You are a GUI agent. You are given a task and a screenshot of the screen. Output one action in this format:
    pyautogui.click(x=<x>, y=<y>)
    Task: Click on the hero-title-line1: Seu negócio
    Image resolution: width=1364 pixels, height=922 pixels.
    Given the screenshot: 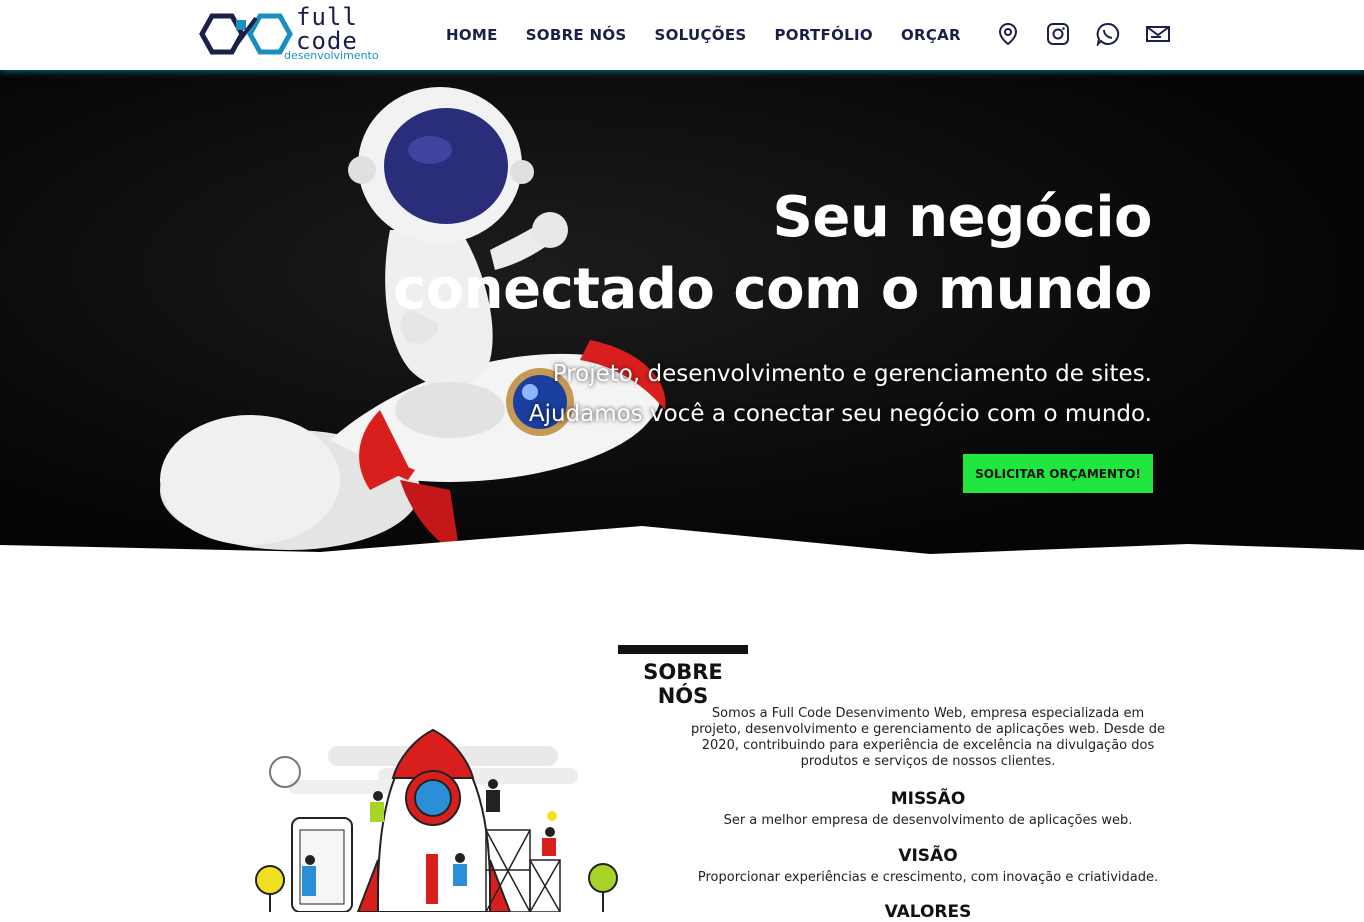 What is the action you would take?
    pyautogui.click(x=962, y=217)
    